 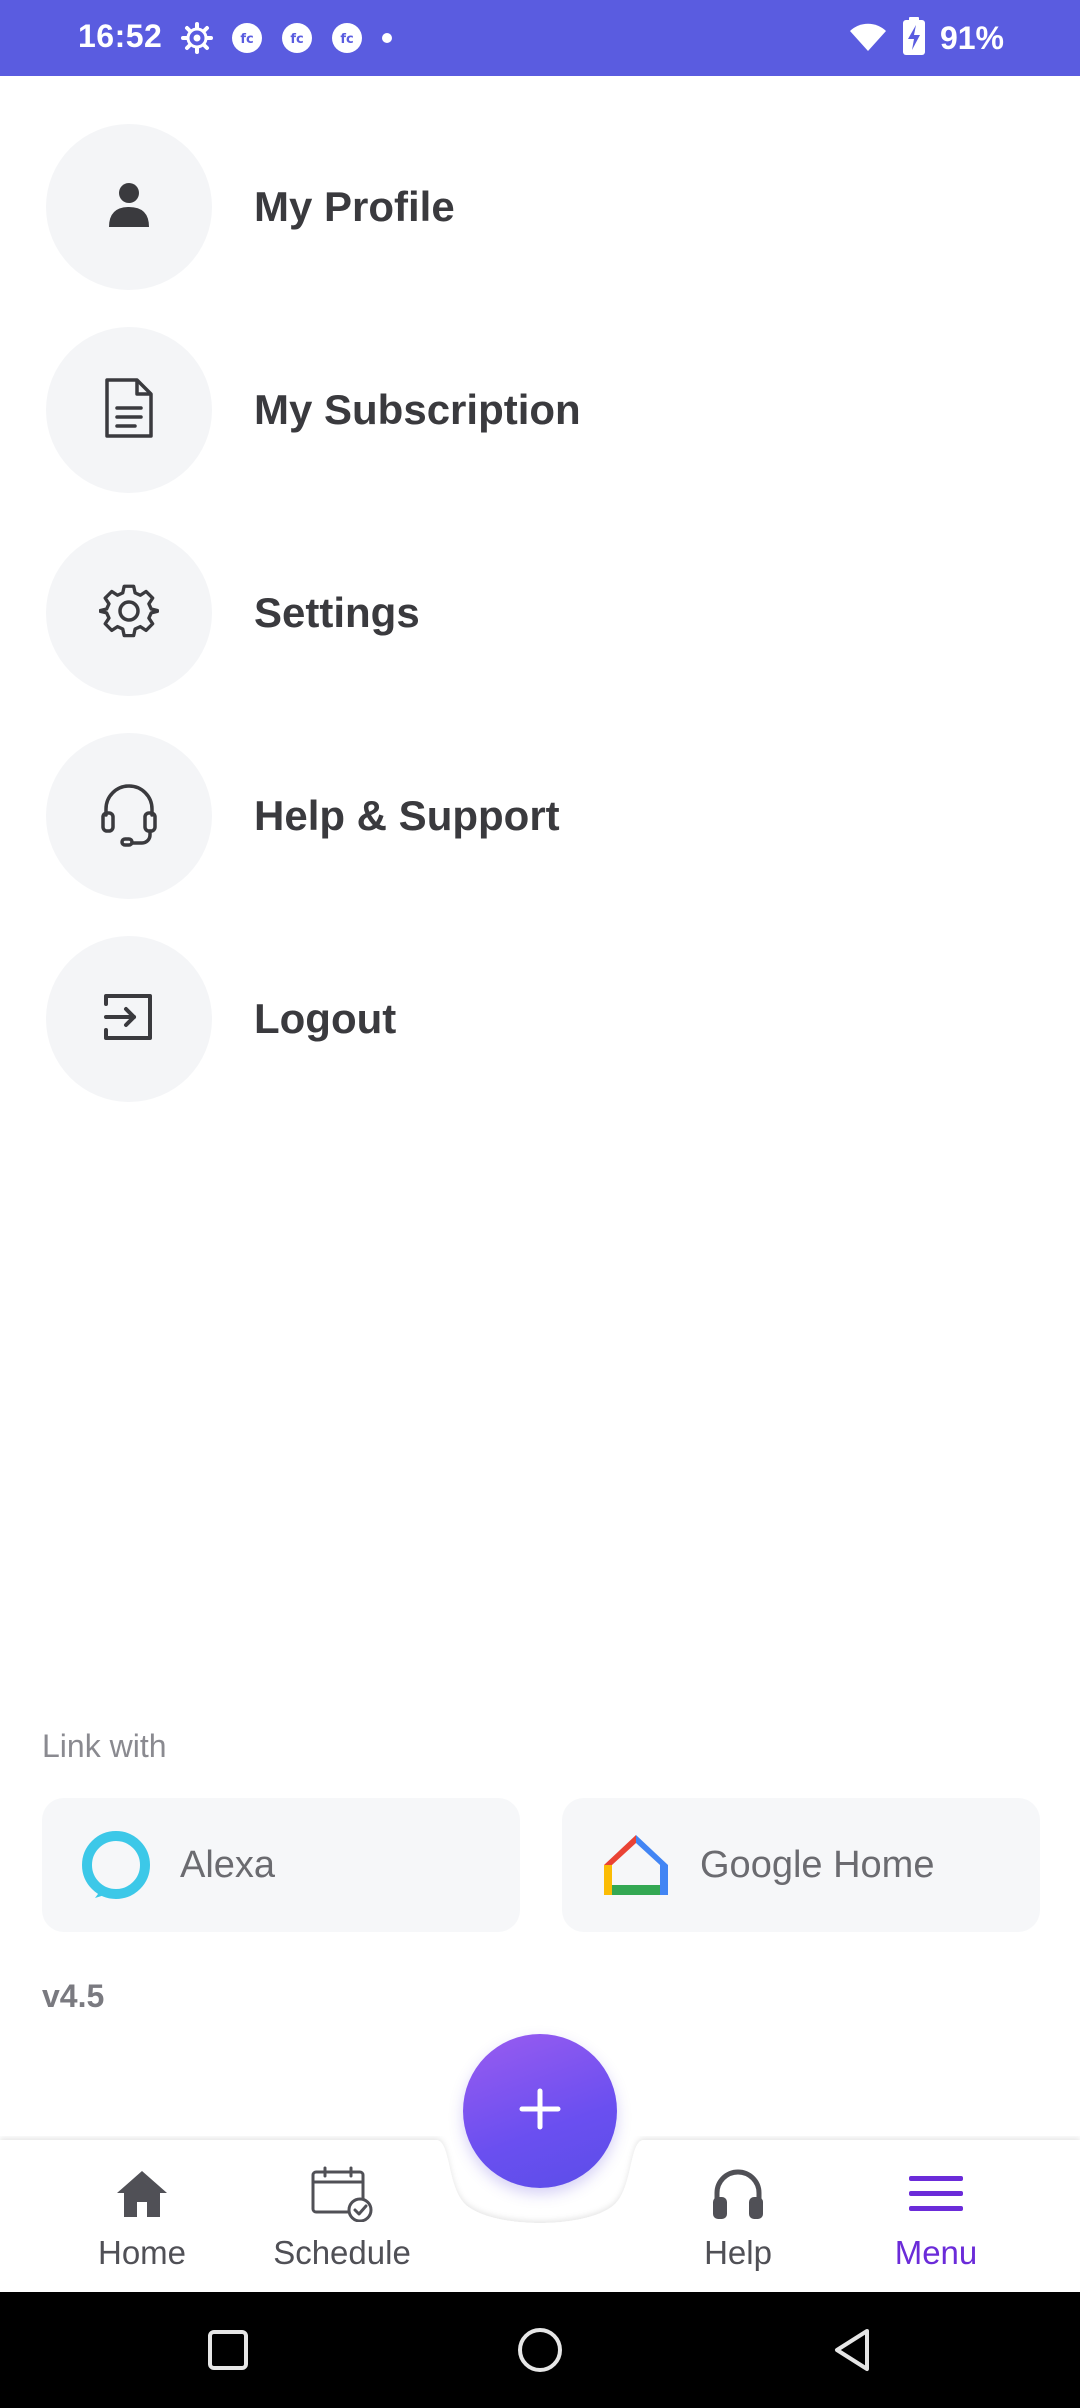 I want to click on menu-label: Help & Support, so click(x=407, y=815).